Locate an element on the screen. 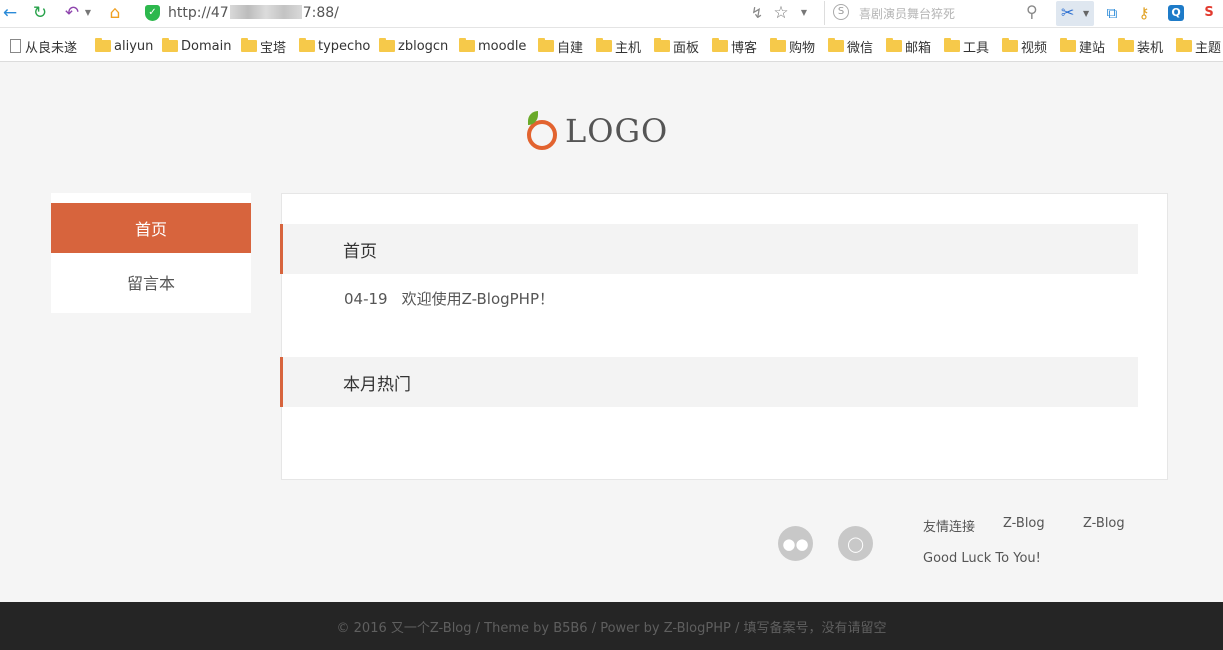  refresh-icon: ↻ is located at coordinates (40, 13).